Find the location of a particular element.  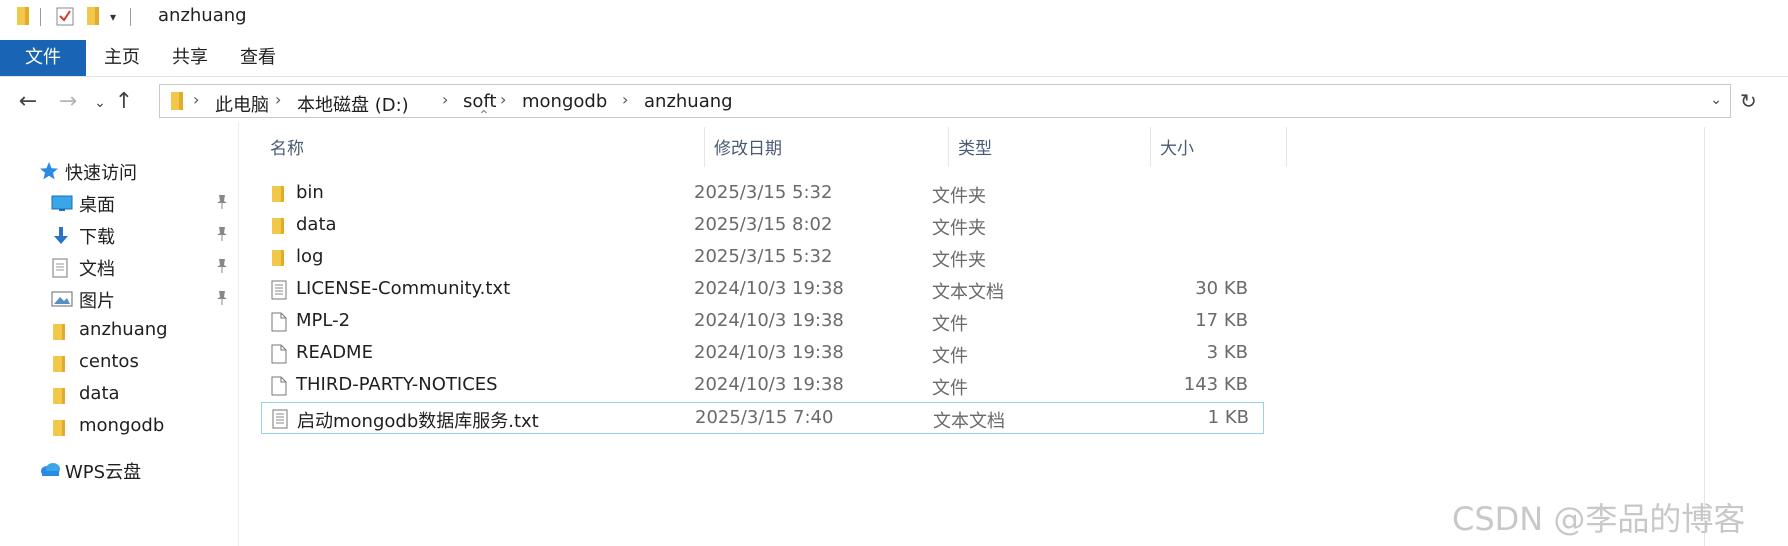

nav-quick-access: 快速访问 is located at coordinates (136, 171).